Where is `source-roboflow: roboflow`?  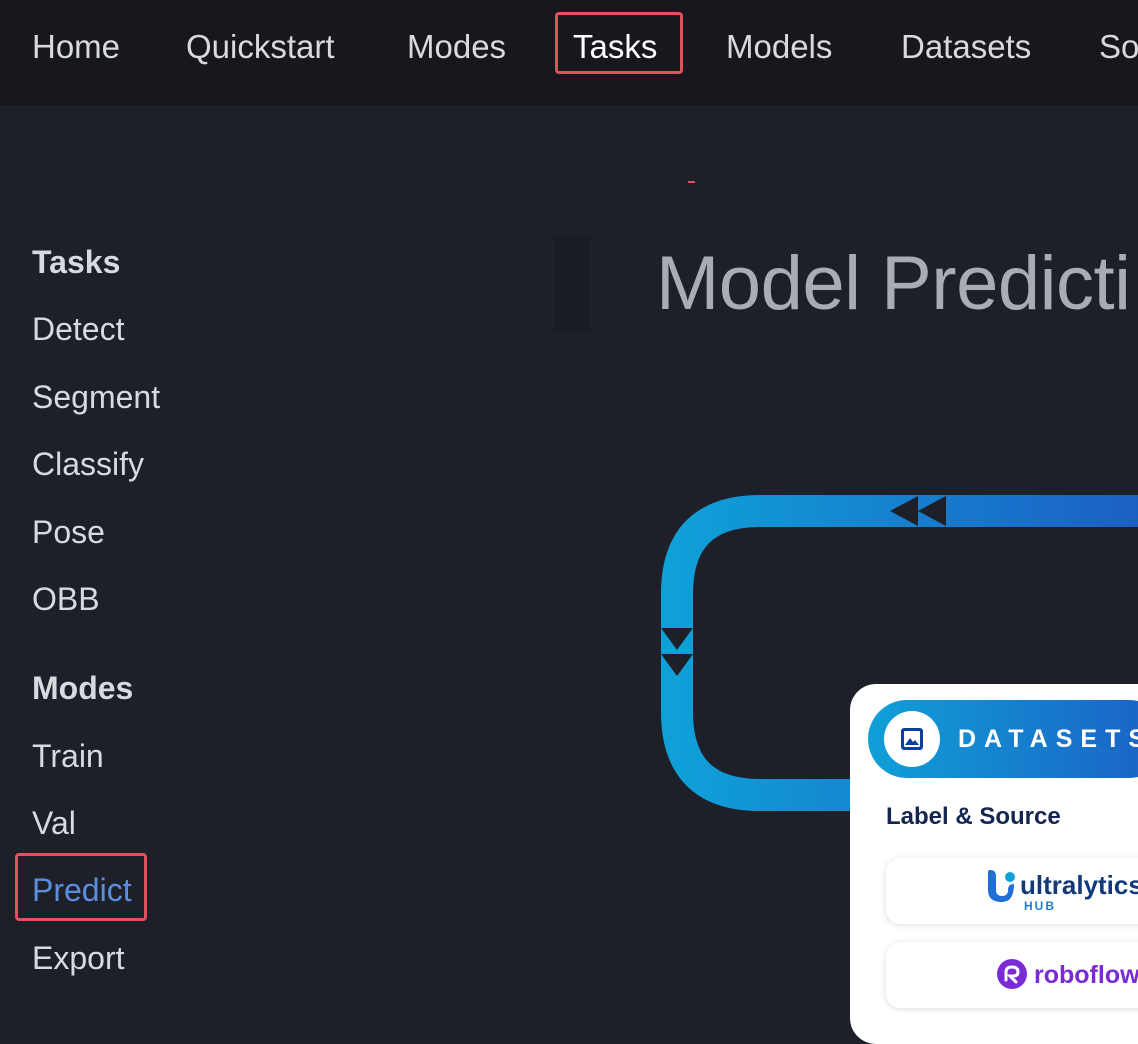
source-roboflow: roboflow is located at coordinates (1012, 975).